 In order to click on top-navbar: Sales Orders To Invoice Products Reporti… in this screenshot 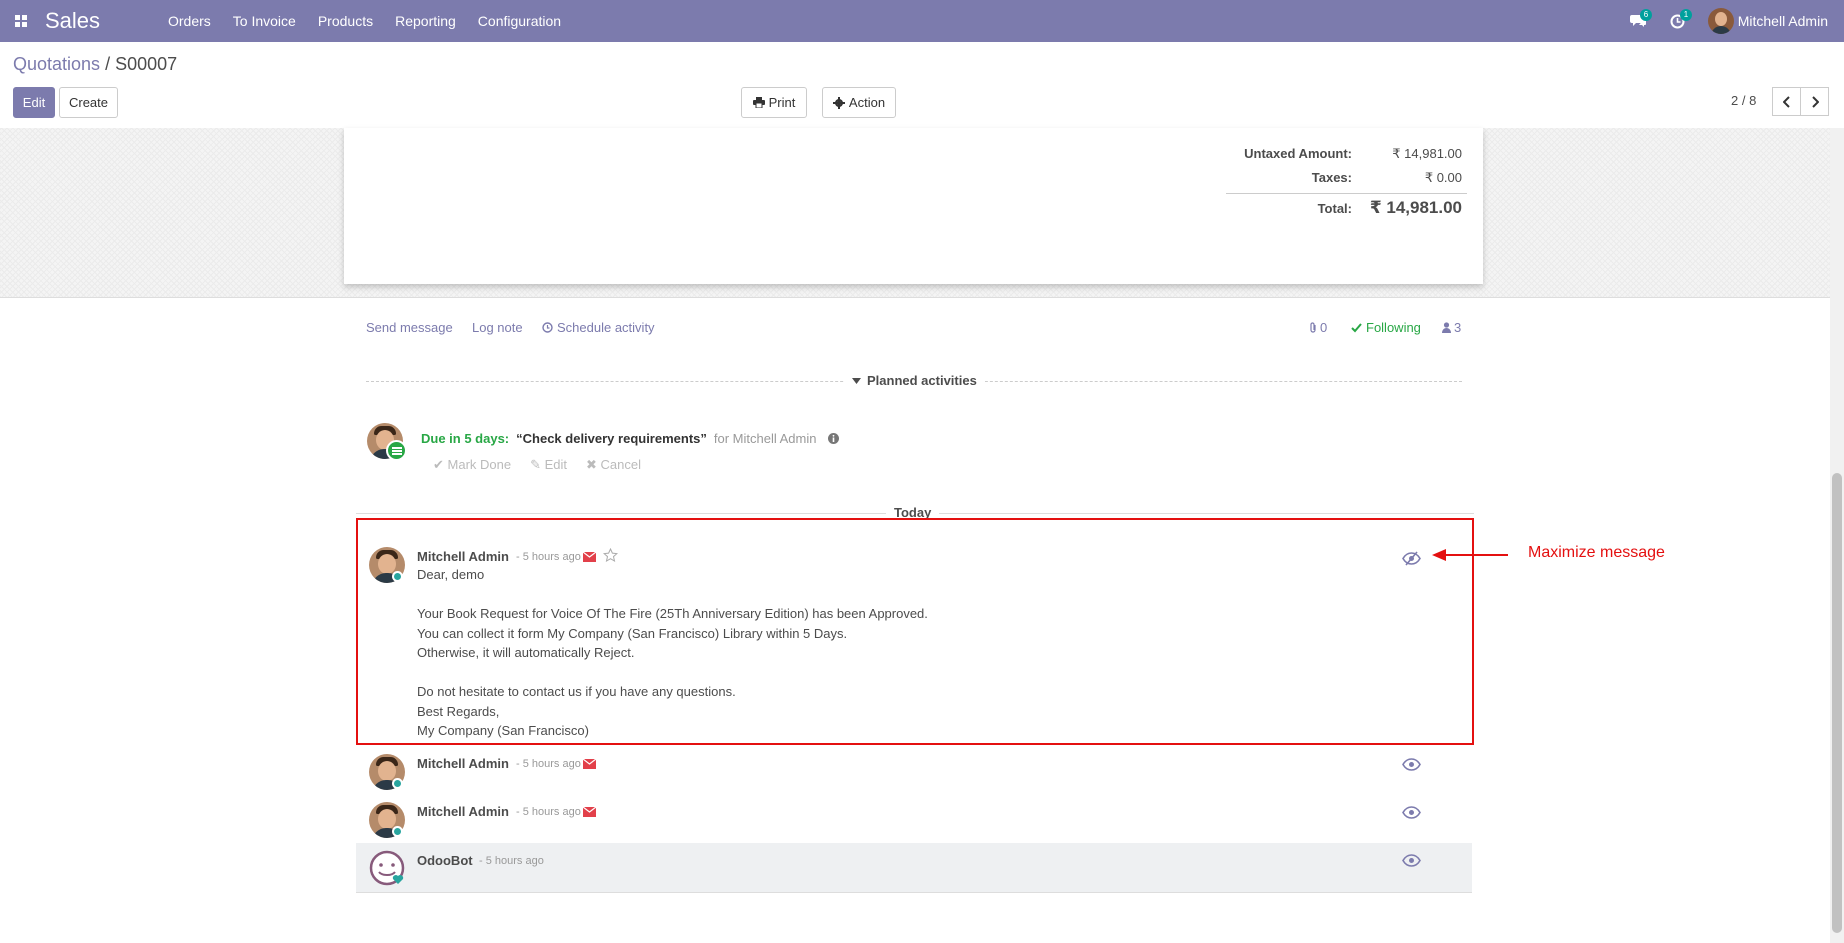, I will do `click(922, 21)`.